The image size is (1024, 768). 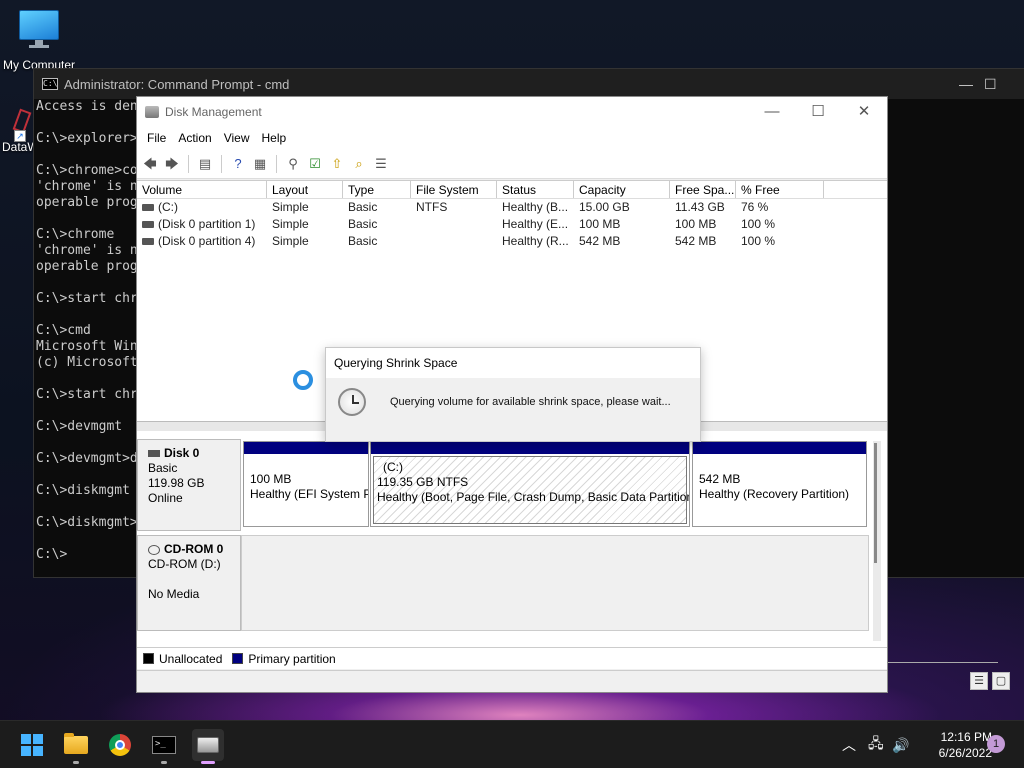 What do you see at coordinates (87, 346) in the screenshot?
I see `cmd-line: Microsoft Win` at bounding box center [87, 346].